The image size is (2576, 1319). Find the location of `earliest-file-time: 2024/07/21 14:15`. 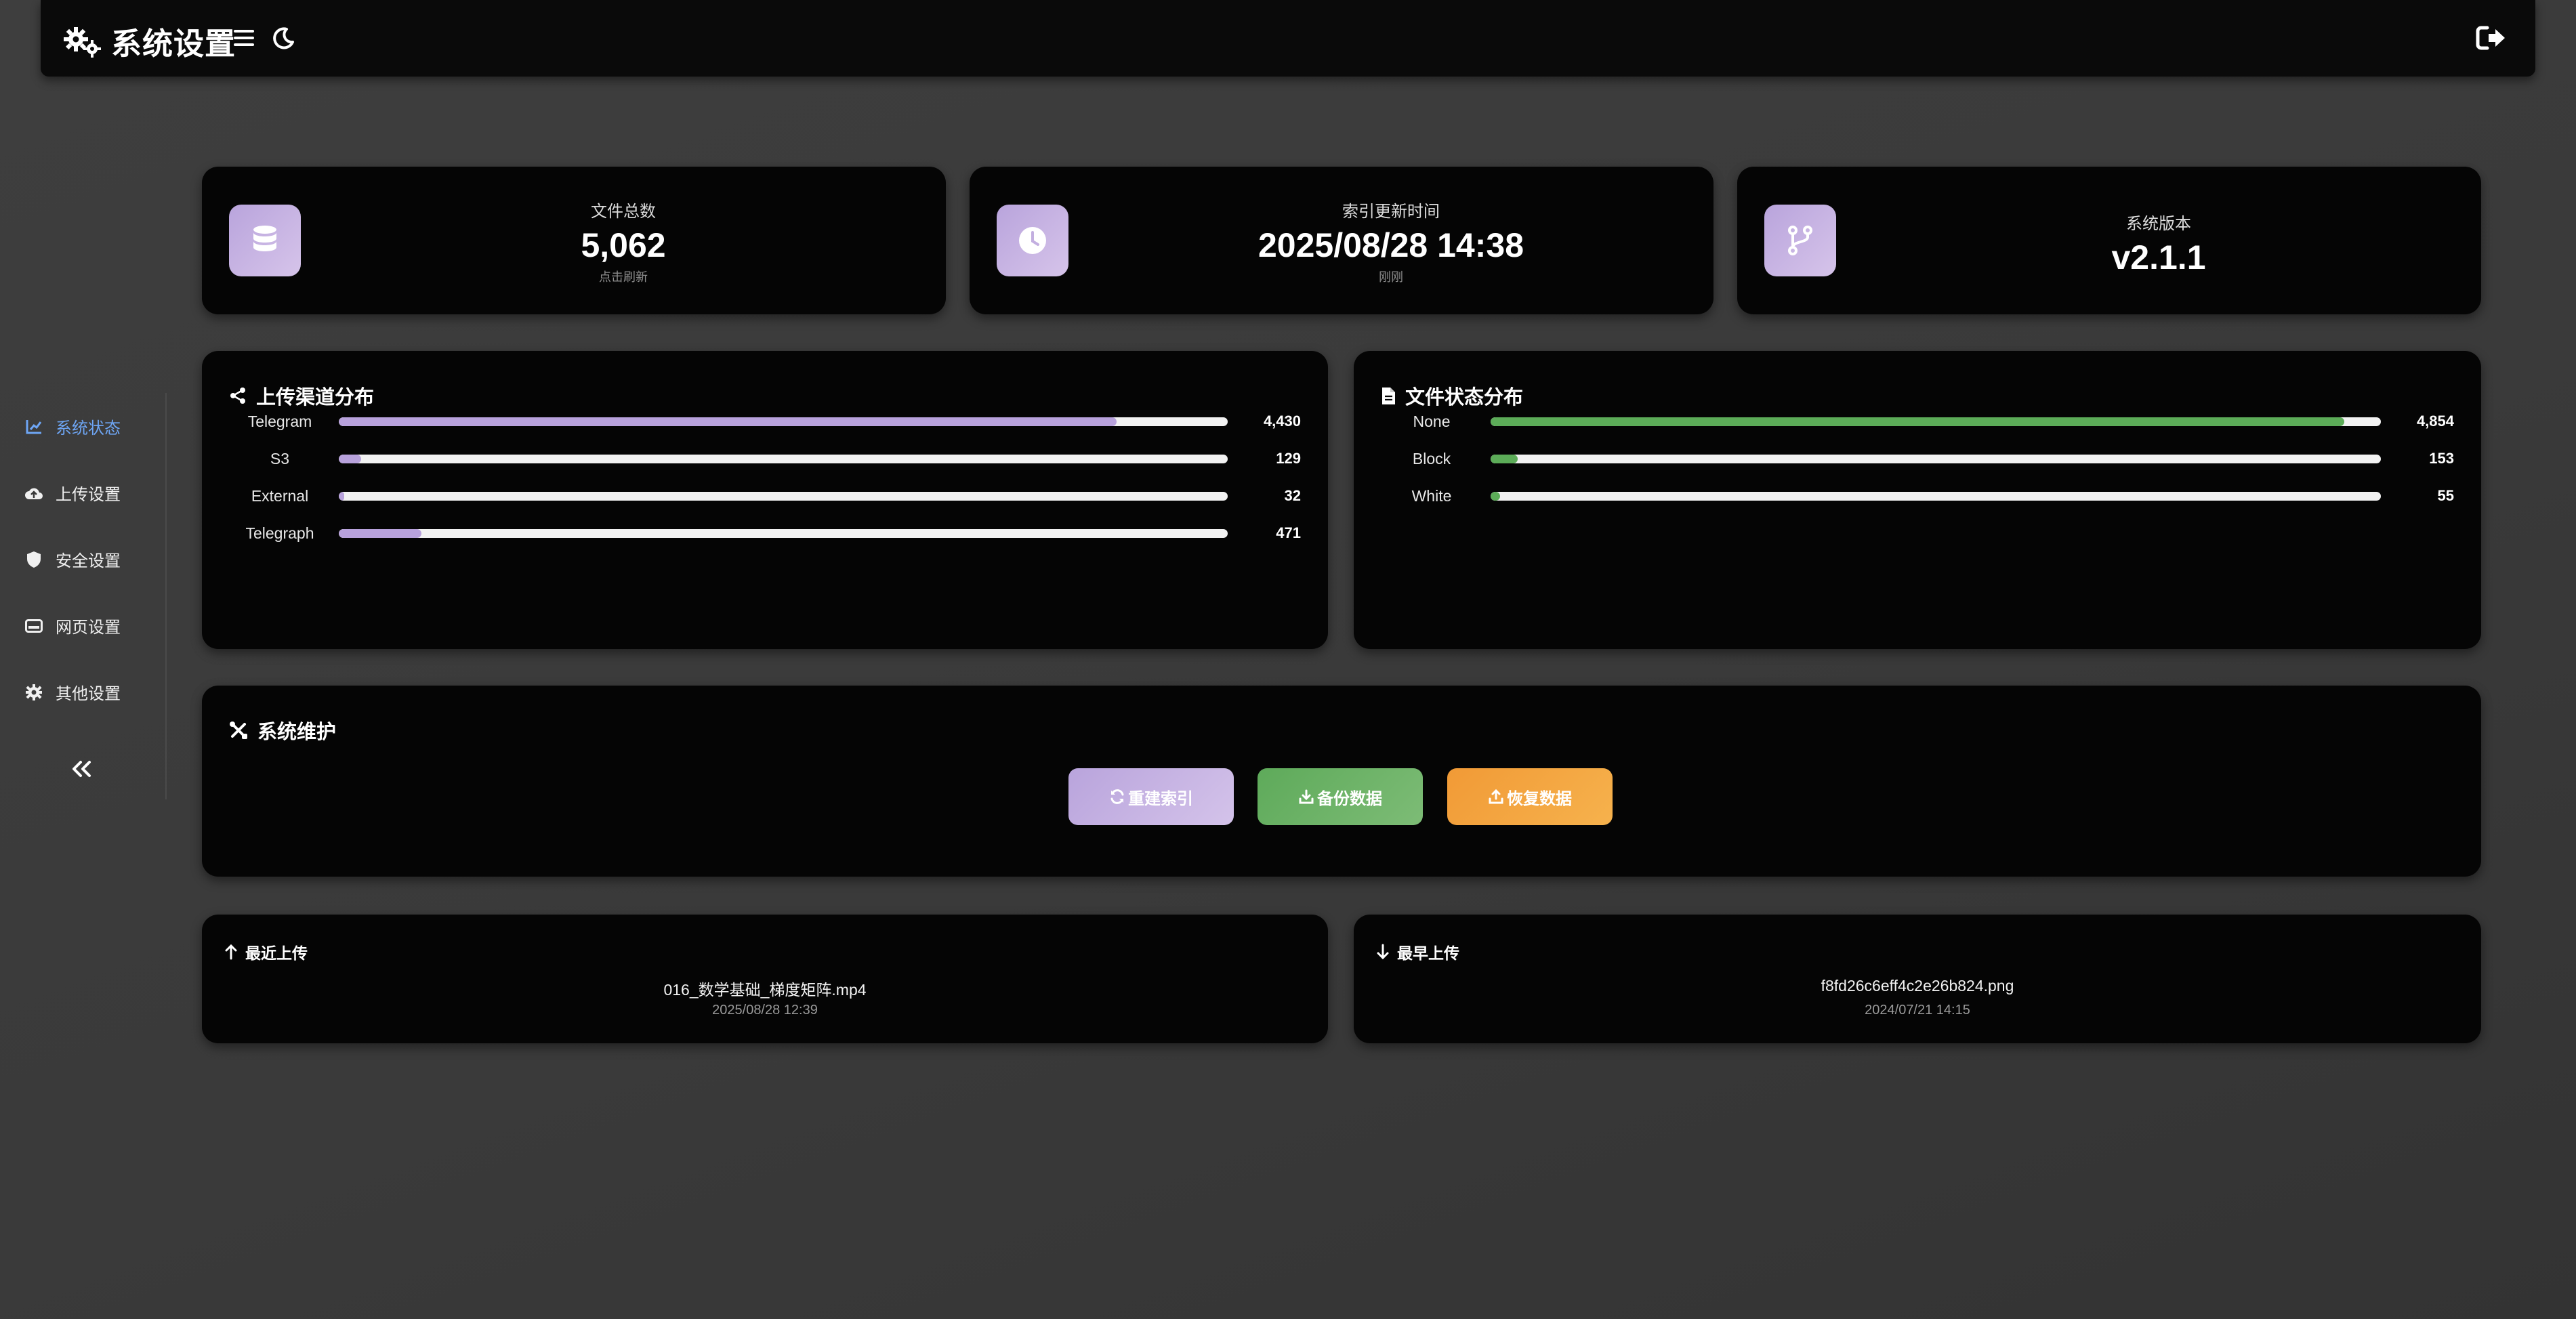

earliest-file-time: 2024/07/21 14:15 is located at coordinates (1917, 1011).